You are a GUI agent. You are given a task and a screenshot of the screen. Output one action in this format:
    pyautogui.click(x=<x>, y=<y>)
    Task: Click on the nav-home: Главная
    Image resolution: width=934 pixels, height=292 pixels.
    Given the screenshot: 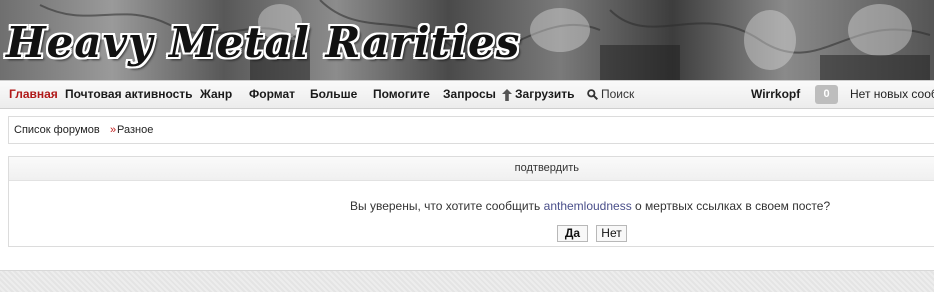 What is the action you would take?
    pyautogui.click(x=33, y=94)
    